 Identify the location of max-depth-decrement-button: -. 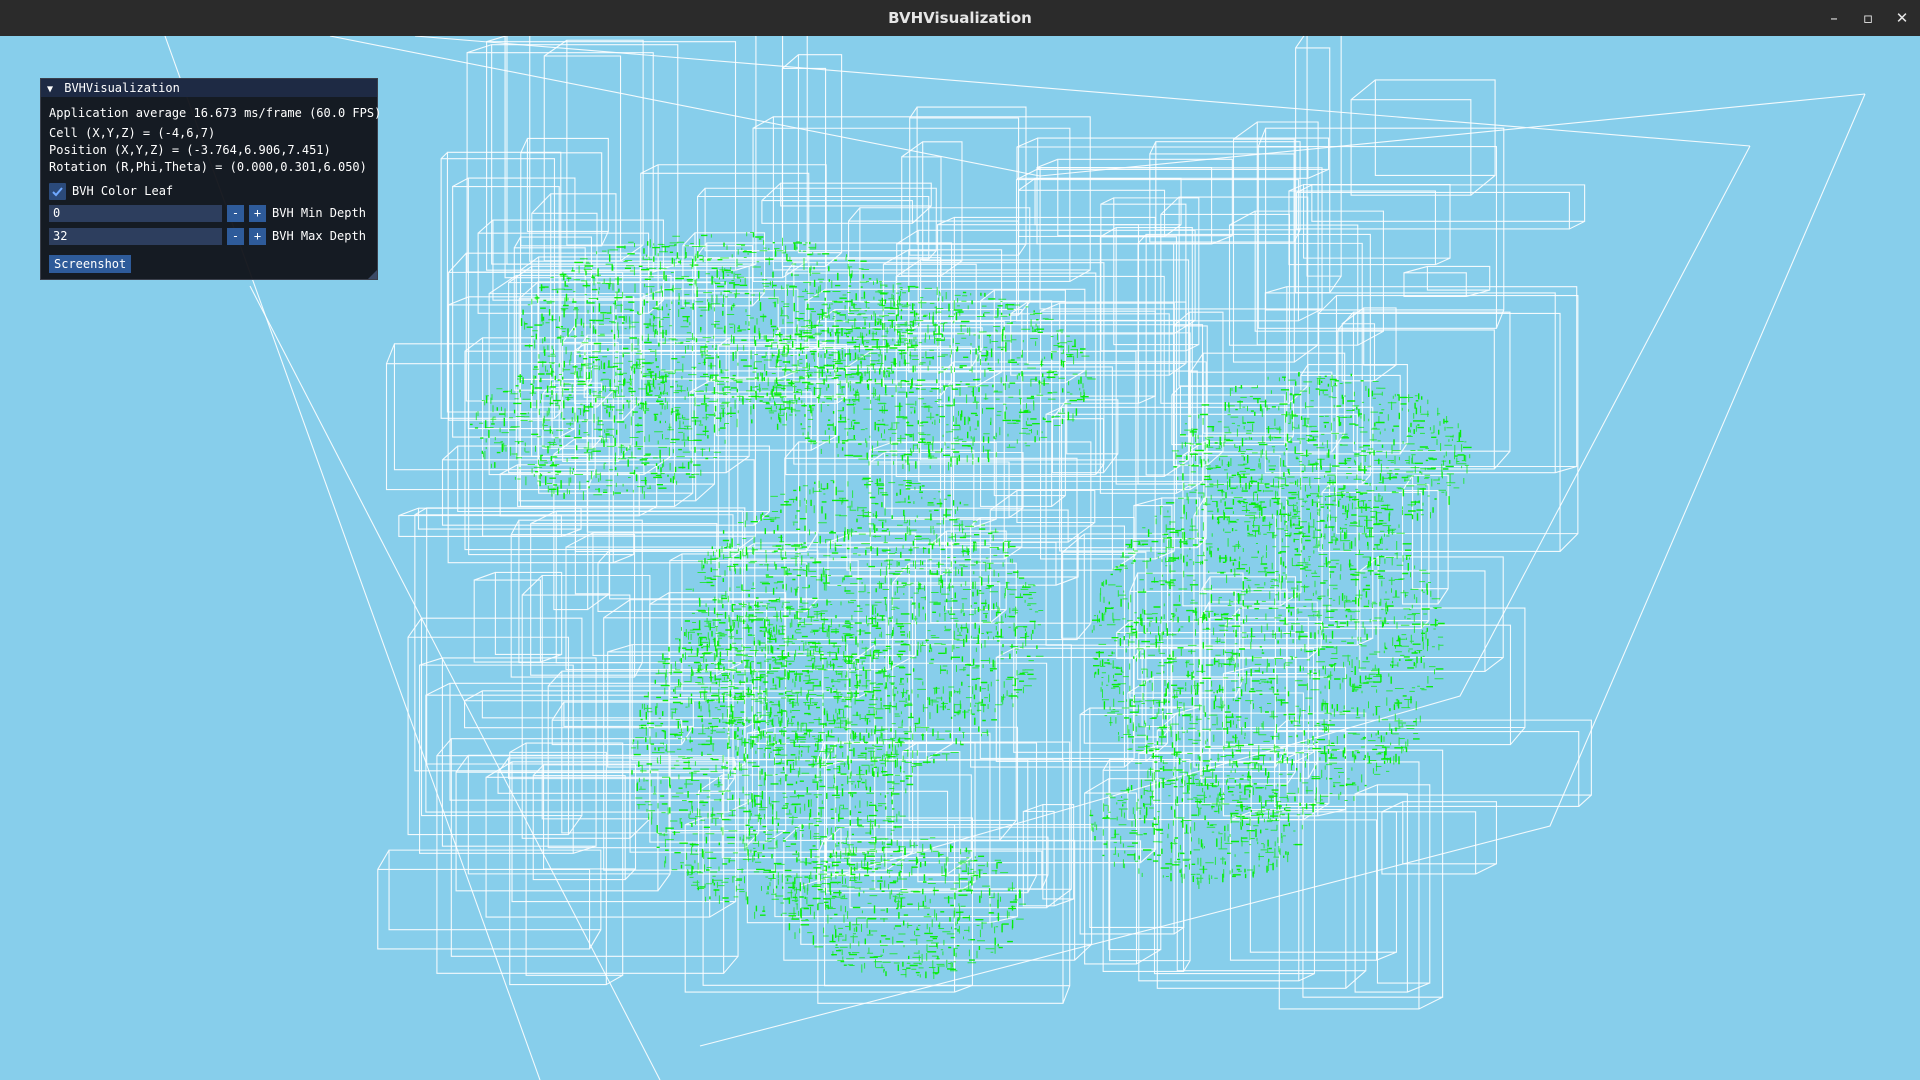
(235, 236).